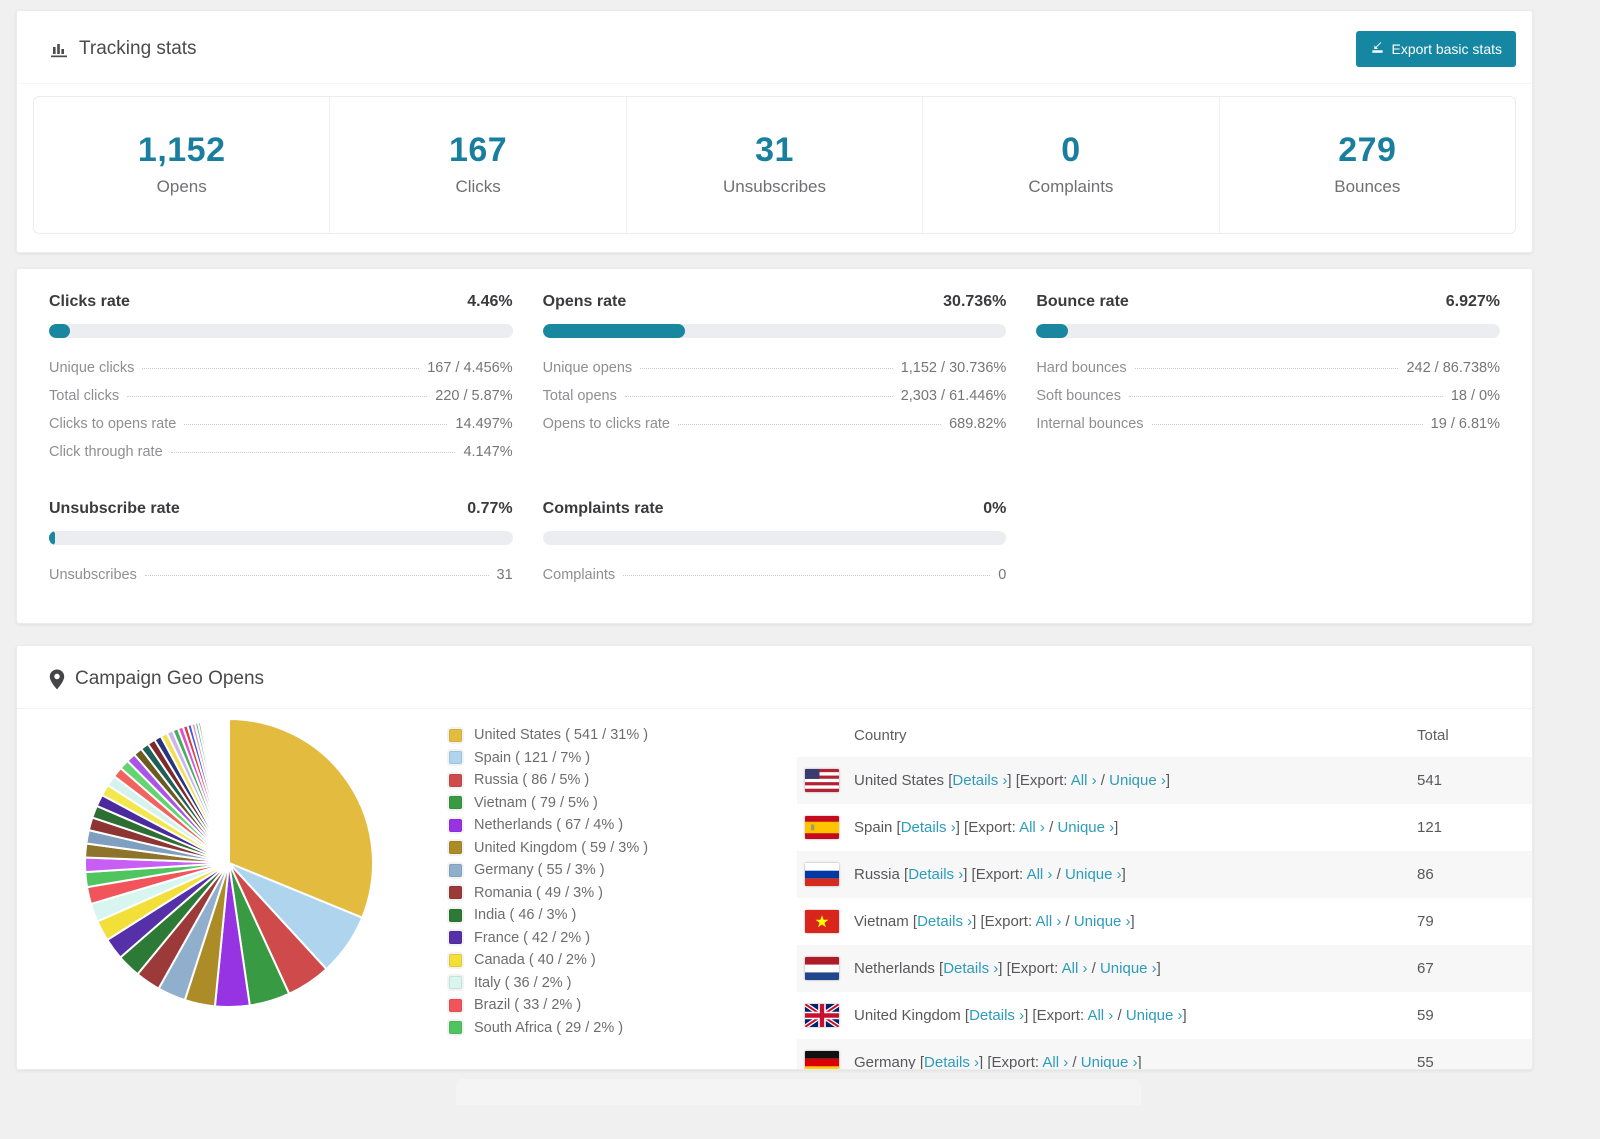 The image size is (1600, 1139). Describe the element at coordinates (587, 368) in the screenshot. I see `rate-detail-label: Unique opens` at that location.